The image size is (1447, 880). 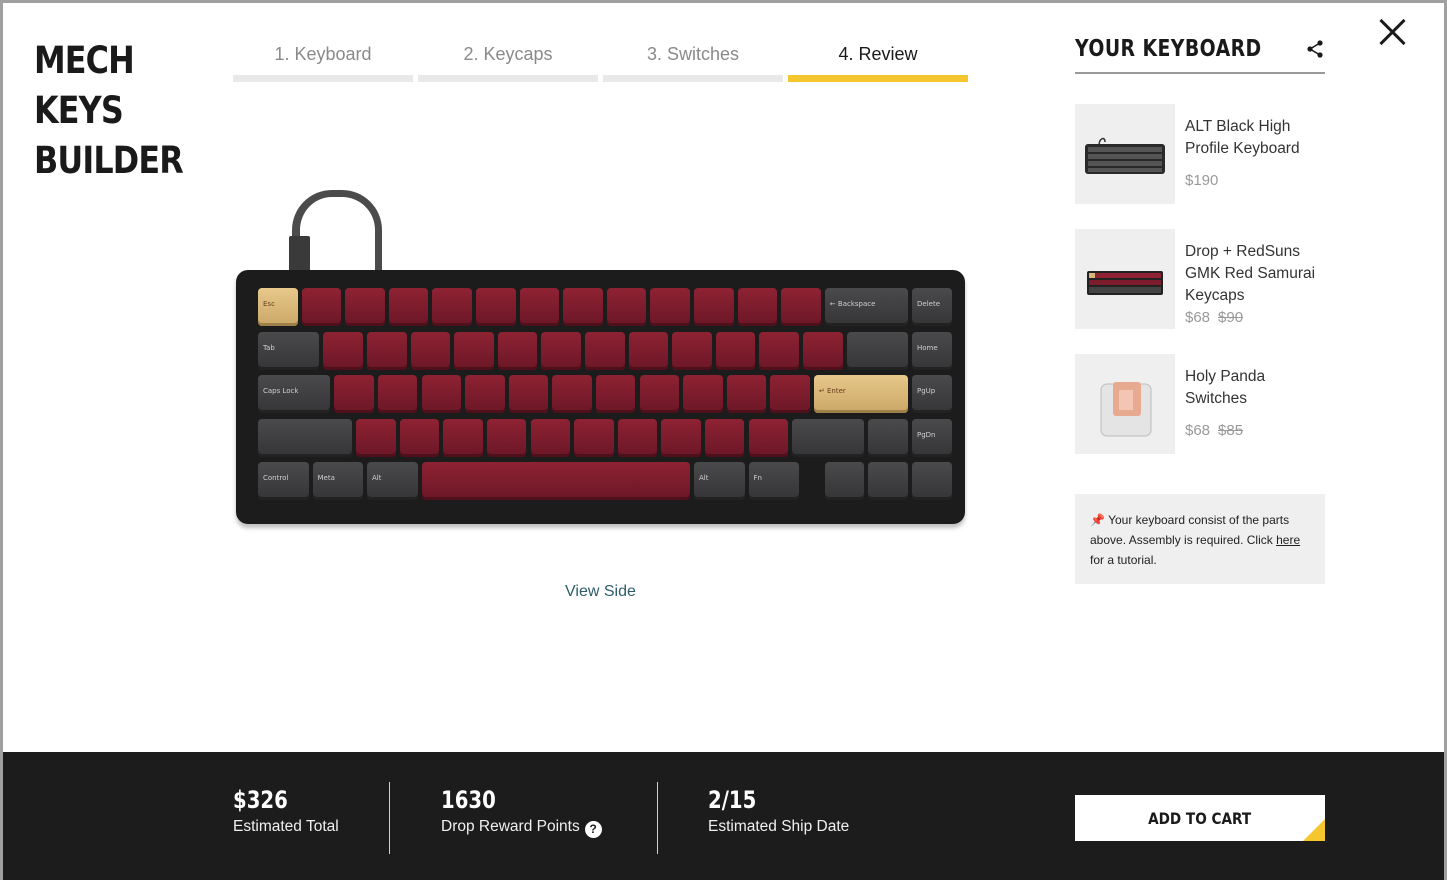 What do you see at coordinates (1393, 32) in the screenshot?
I see `close-icon` at bounding box center [1393, 32].